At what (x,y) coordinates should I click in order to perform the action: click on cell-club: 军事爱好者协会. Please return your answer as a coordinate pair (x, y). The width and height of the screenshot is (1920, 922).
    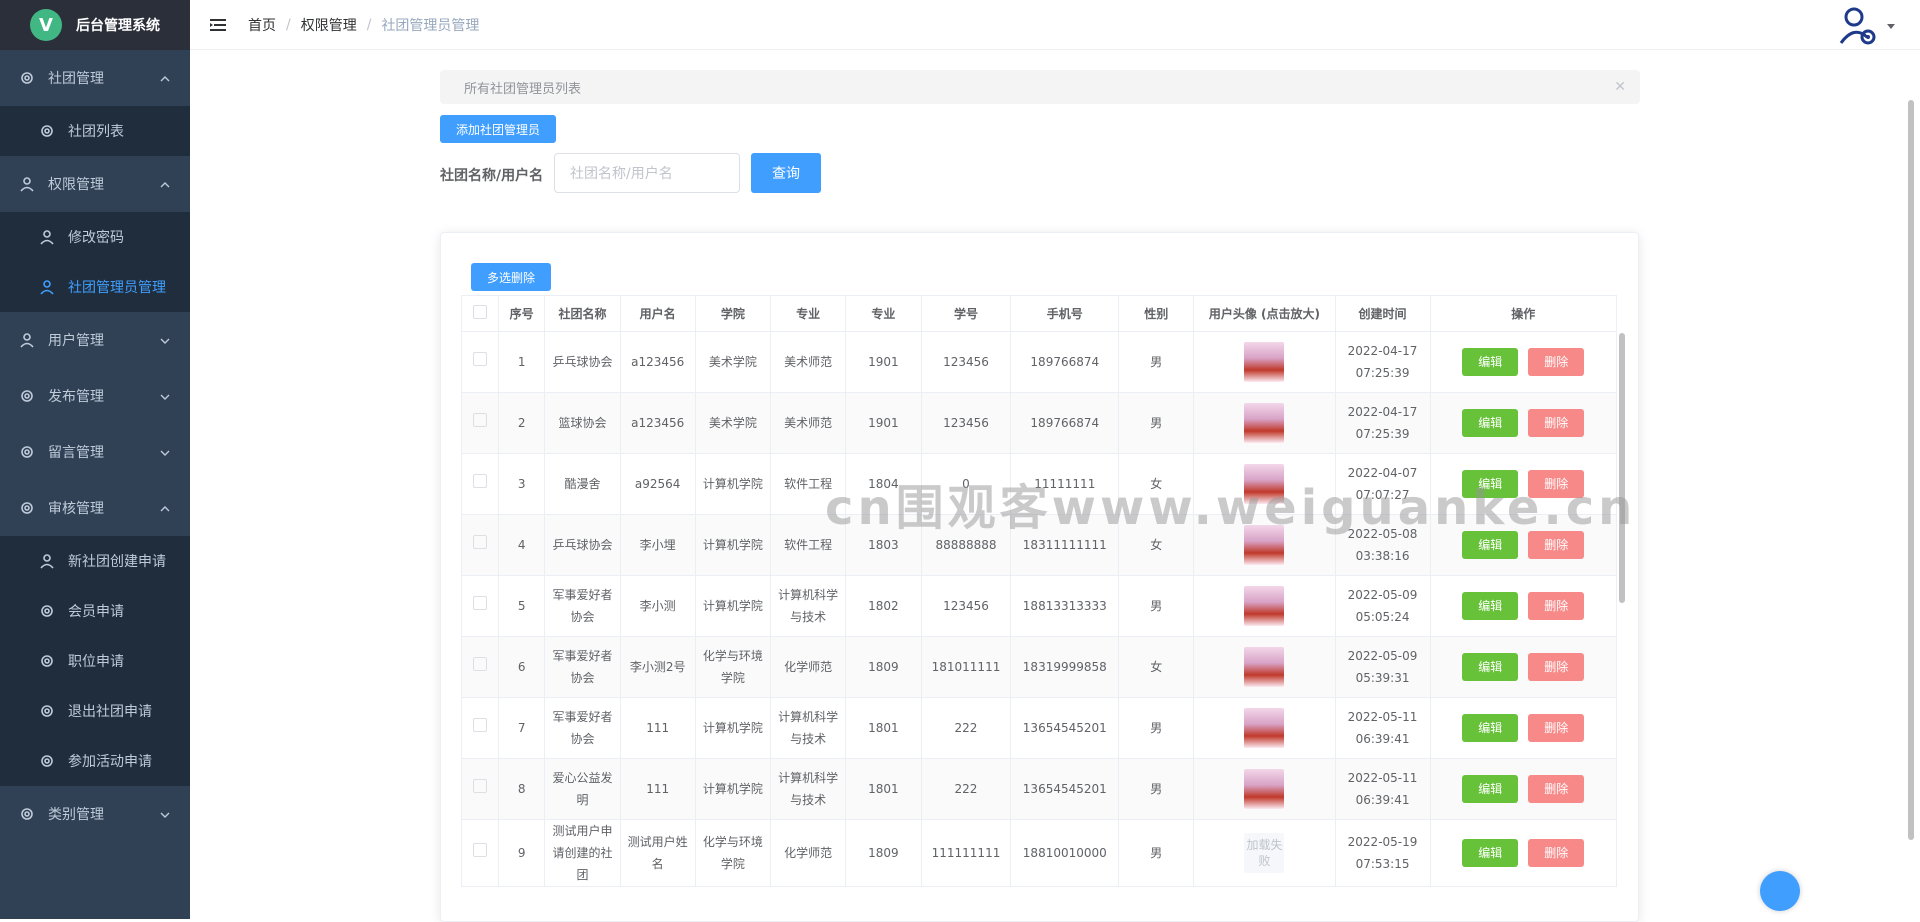
    Looking at the image, I should click on (582, 667).